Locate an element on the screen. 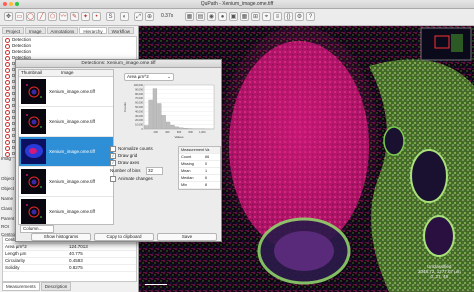 Image resolution: width=474 pixels, height=292 pixels. y-tick-label: 80,000 is located at coordinates (139, 94).